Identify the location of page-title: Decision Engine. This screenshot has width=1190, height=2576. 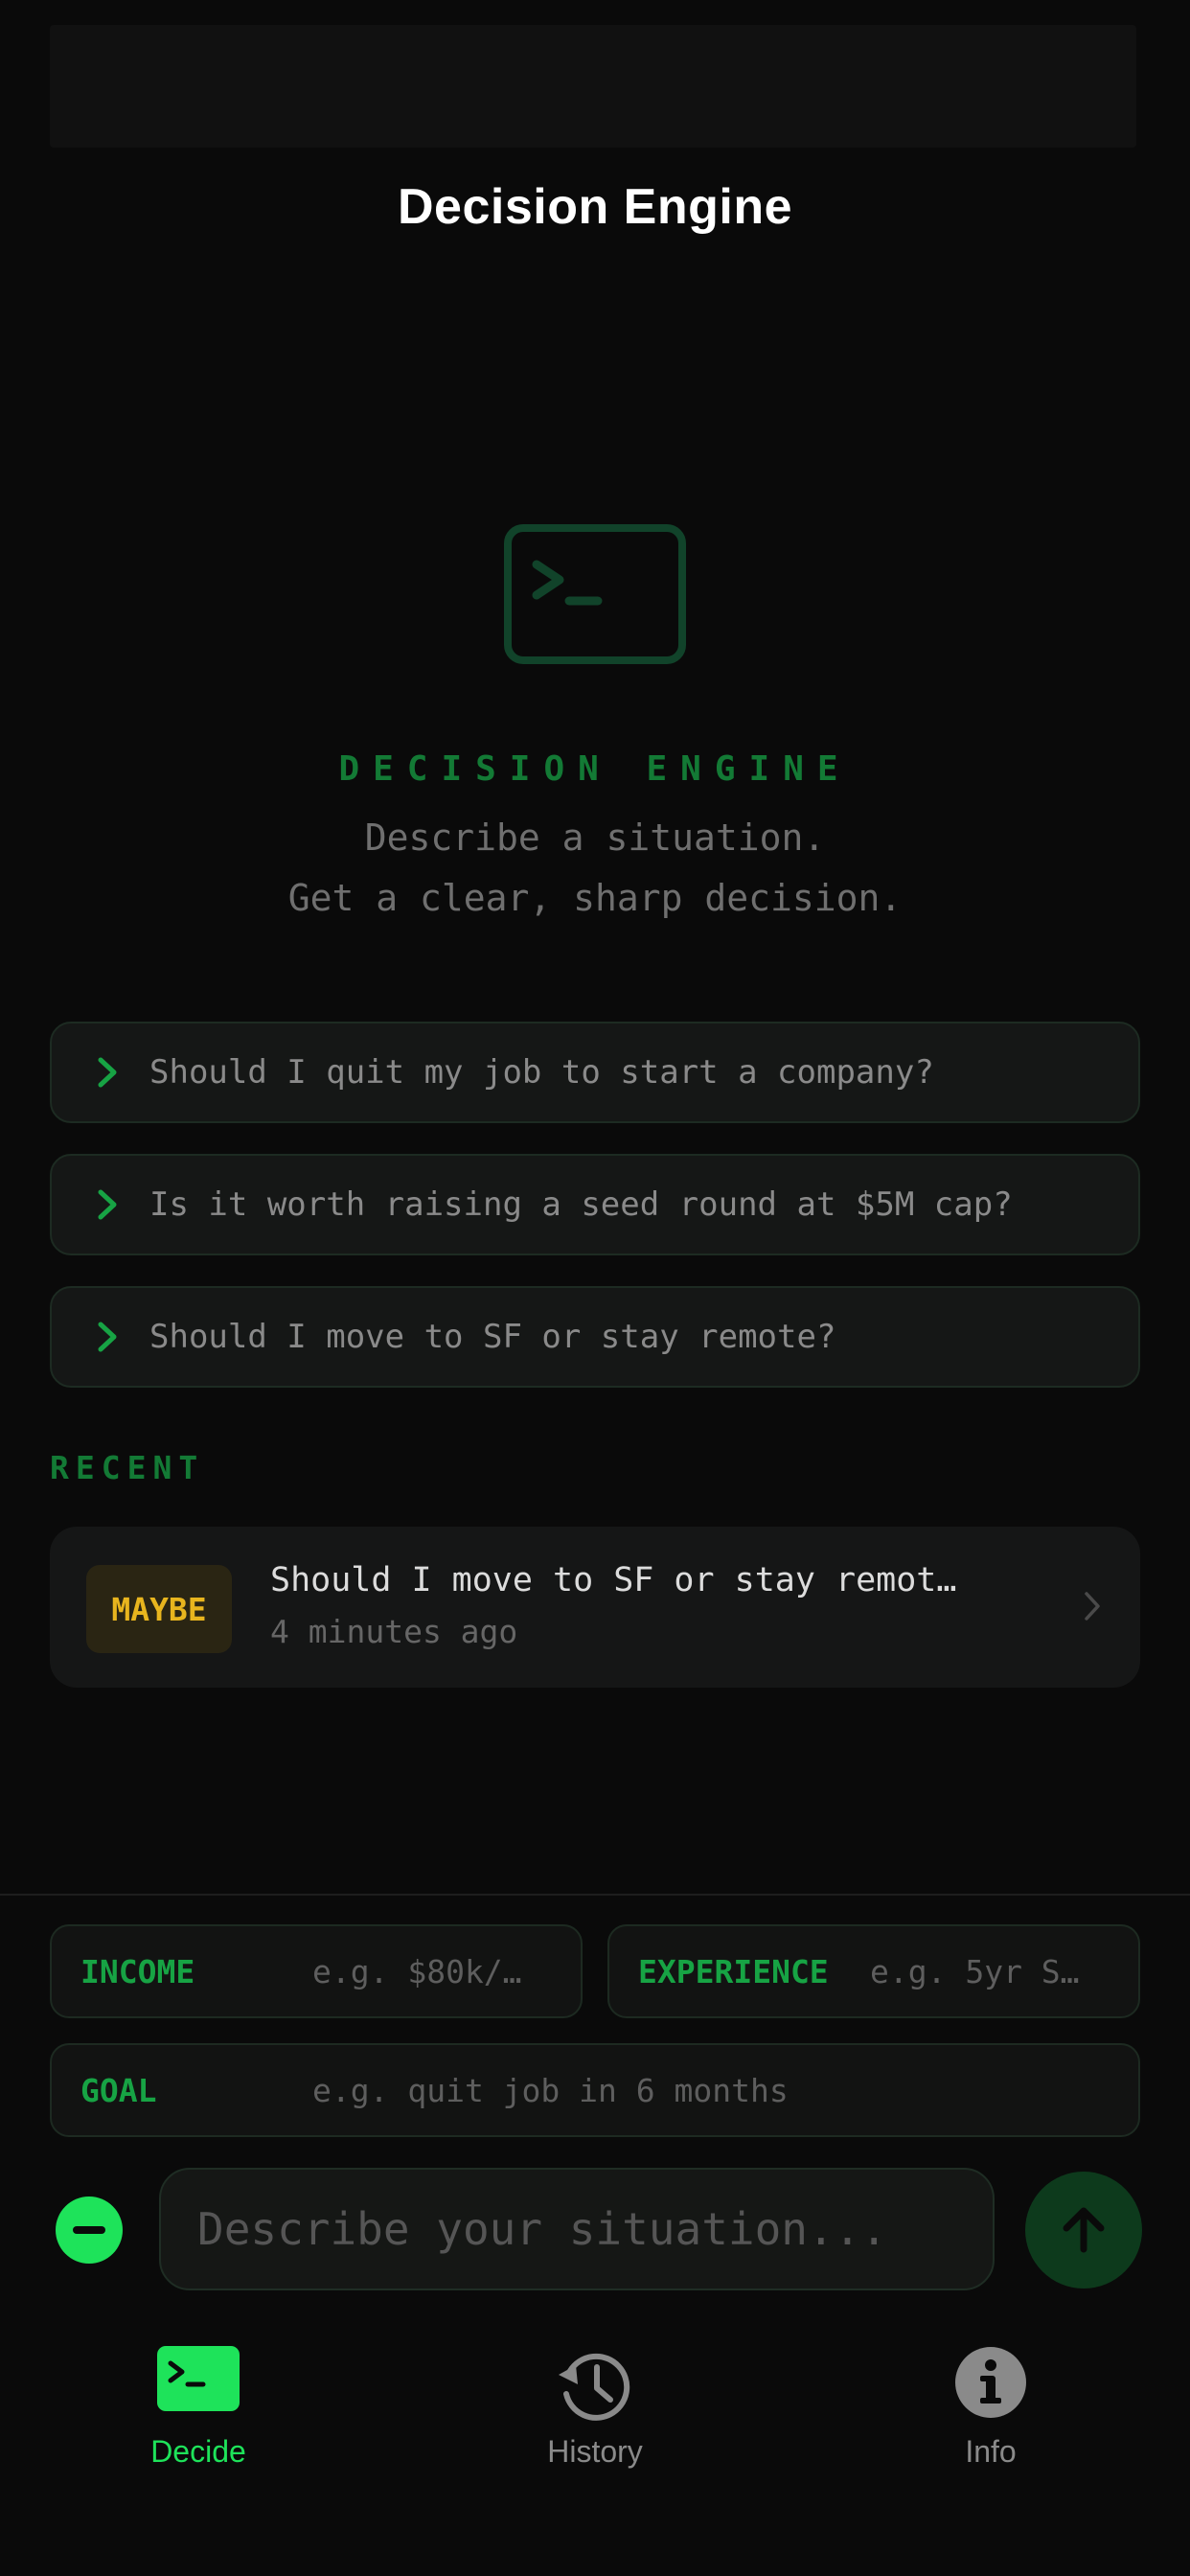
(595, 207).